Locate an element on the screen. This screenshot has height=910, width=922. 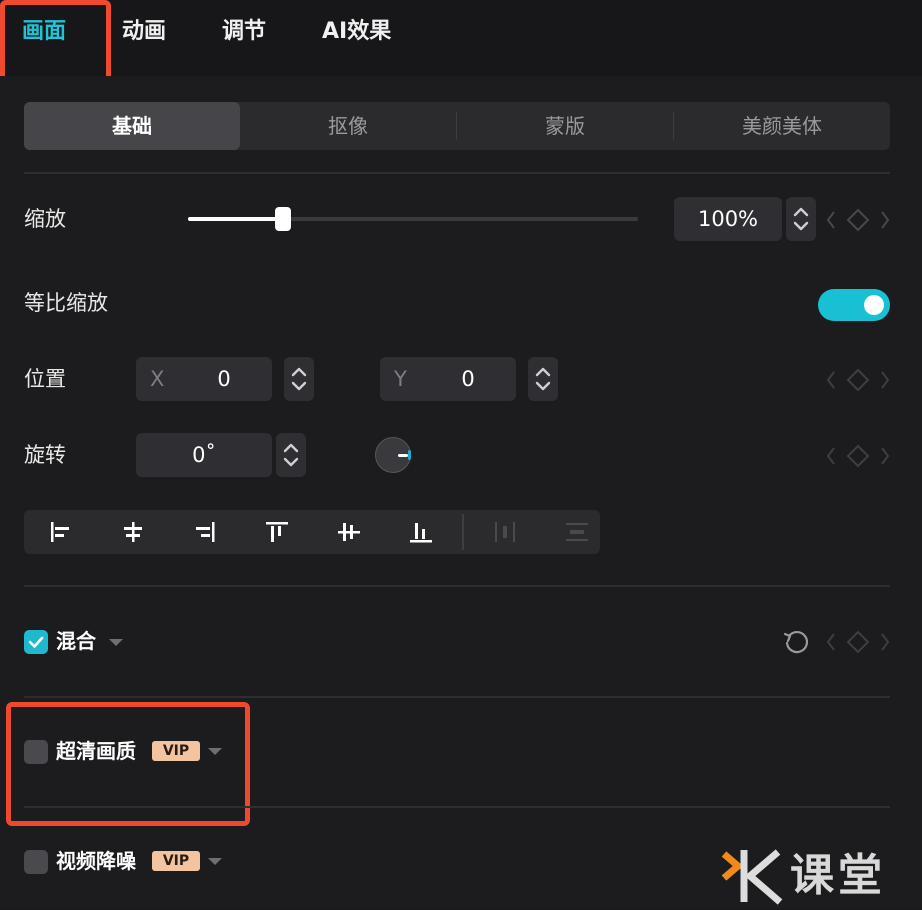
scale-value: 100% is located at coordinates (728, 219).